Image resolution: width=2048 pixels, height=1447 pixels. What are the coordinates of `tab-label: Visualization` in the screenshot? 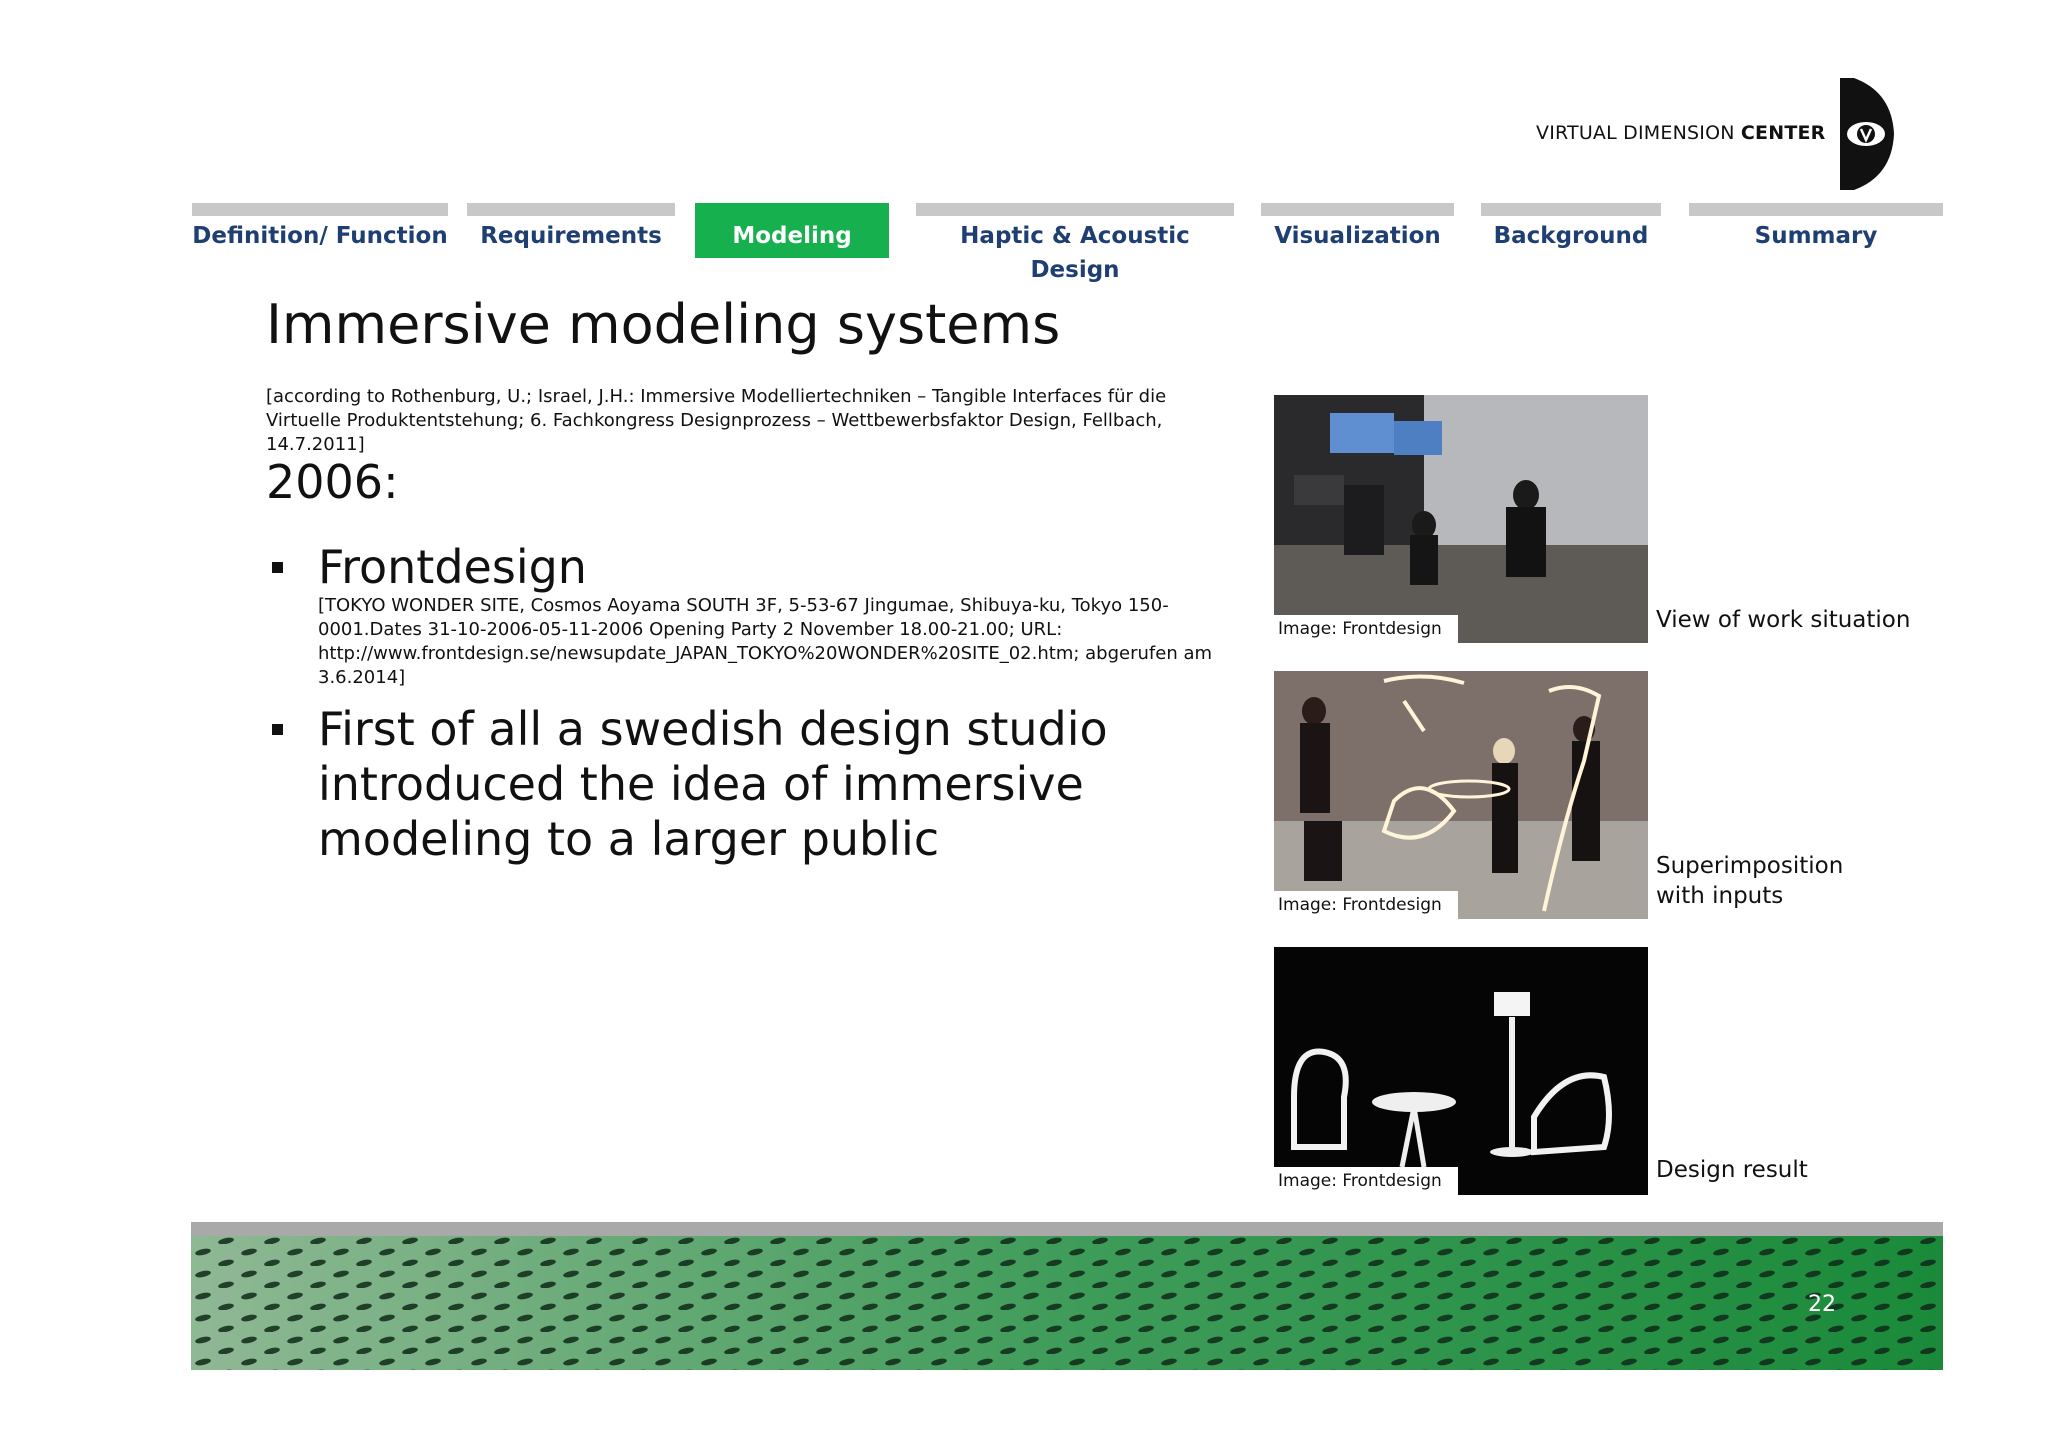 It's located at (1357, 236).